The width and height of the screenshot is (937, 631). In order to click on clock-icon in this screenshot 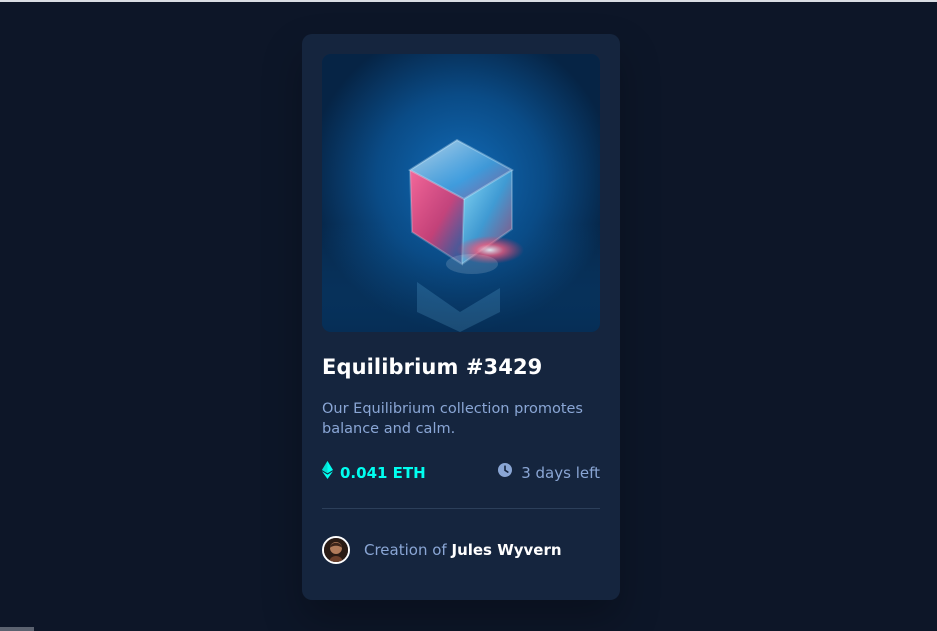, I will do `click(505, 473)`.